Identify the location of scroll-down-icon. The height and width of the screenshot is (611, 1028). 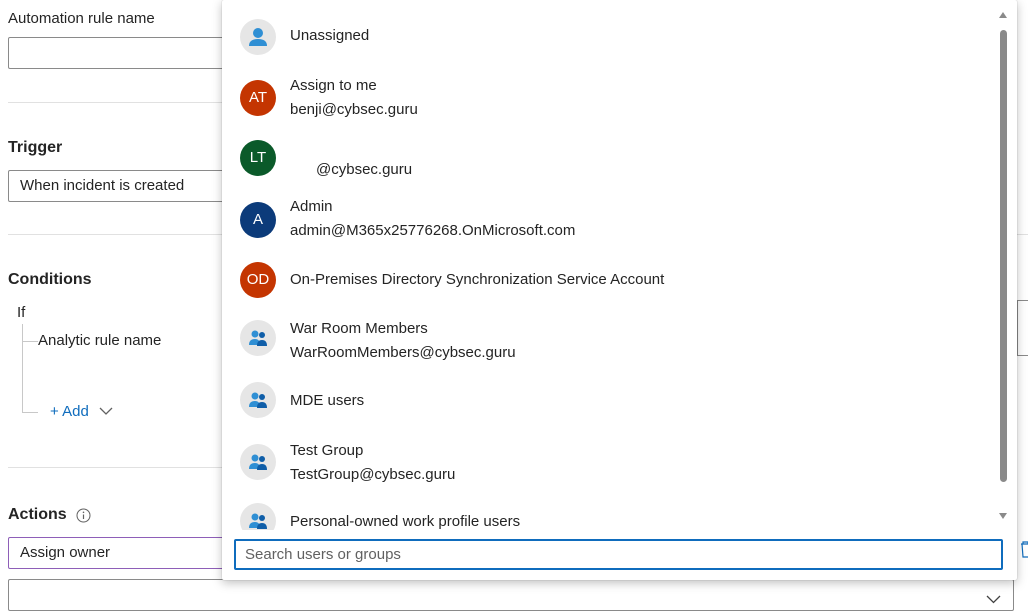
(1003, 516).